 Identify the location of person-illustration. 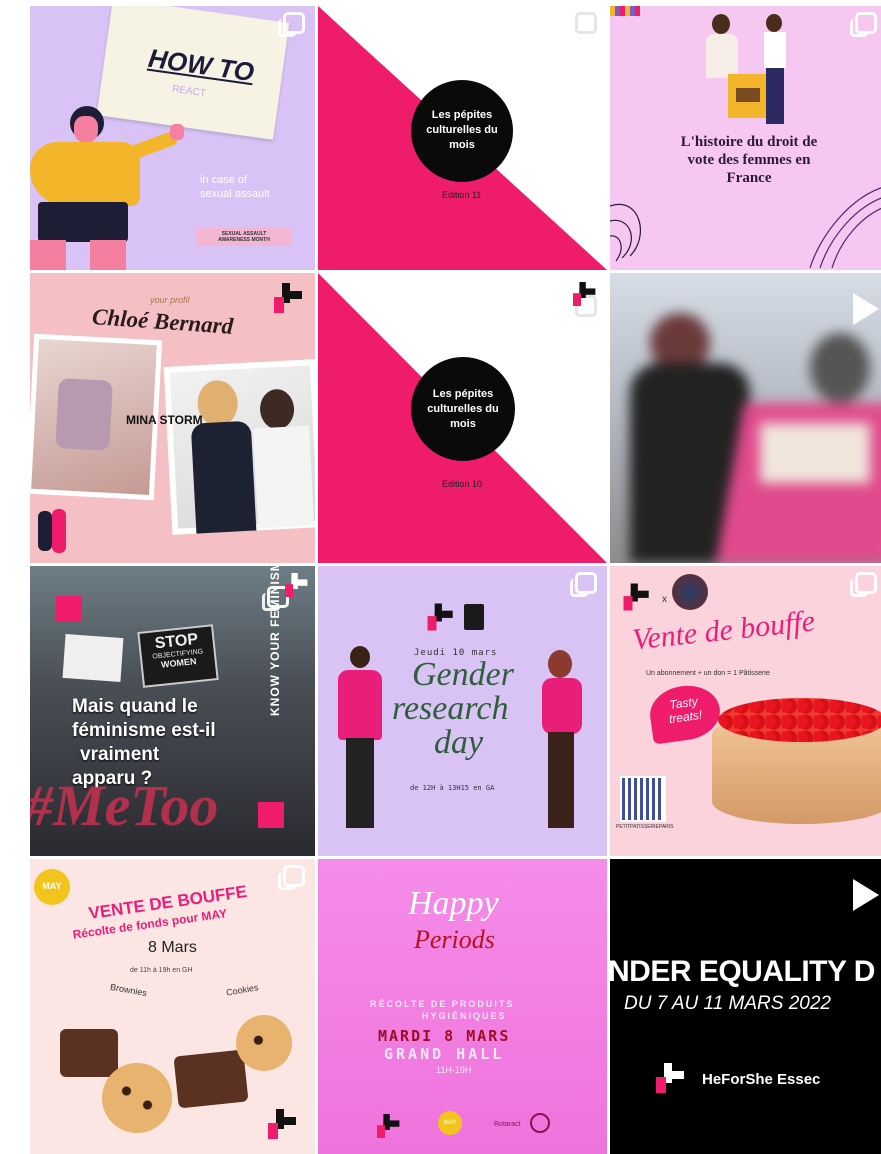
(107, 188).